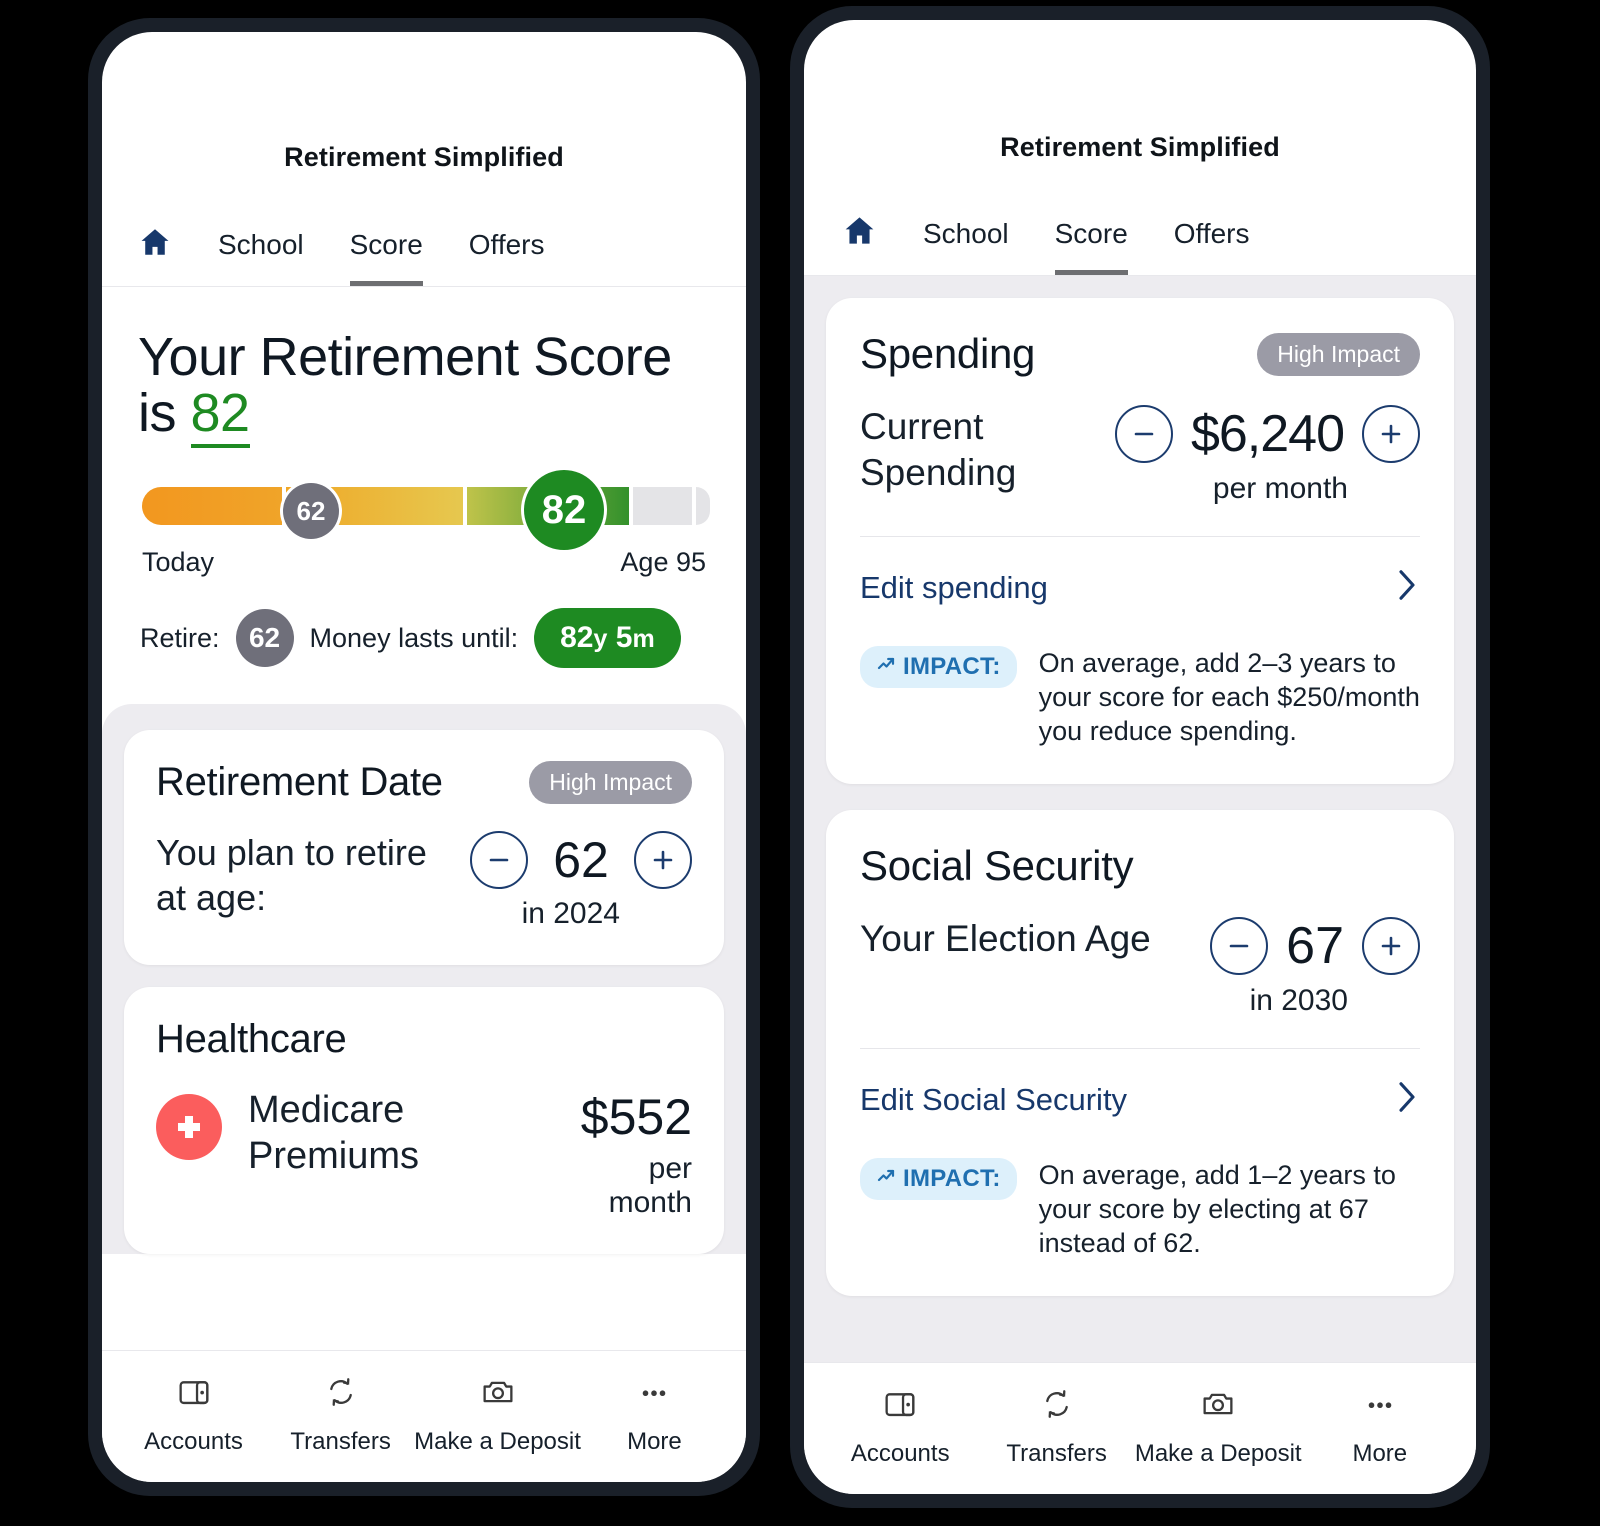 Image resolution: width=1600 pixels, height=1526 pixels. I want to click on score-gauge-track, so click(426, 506).